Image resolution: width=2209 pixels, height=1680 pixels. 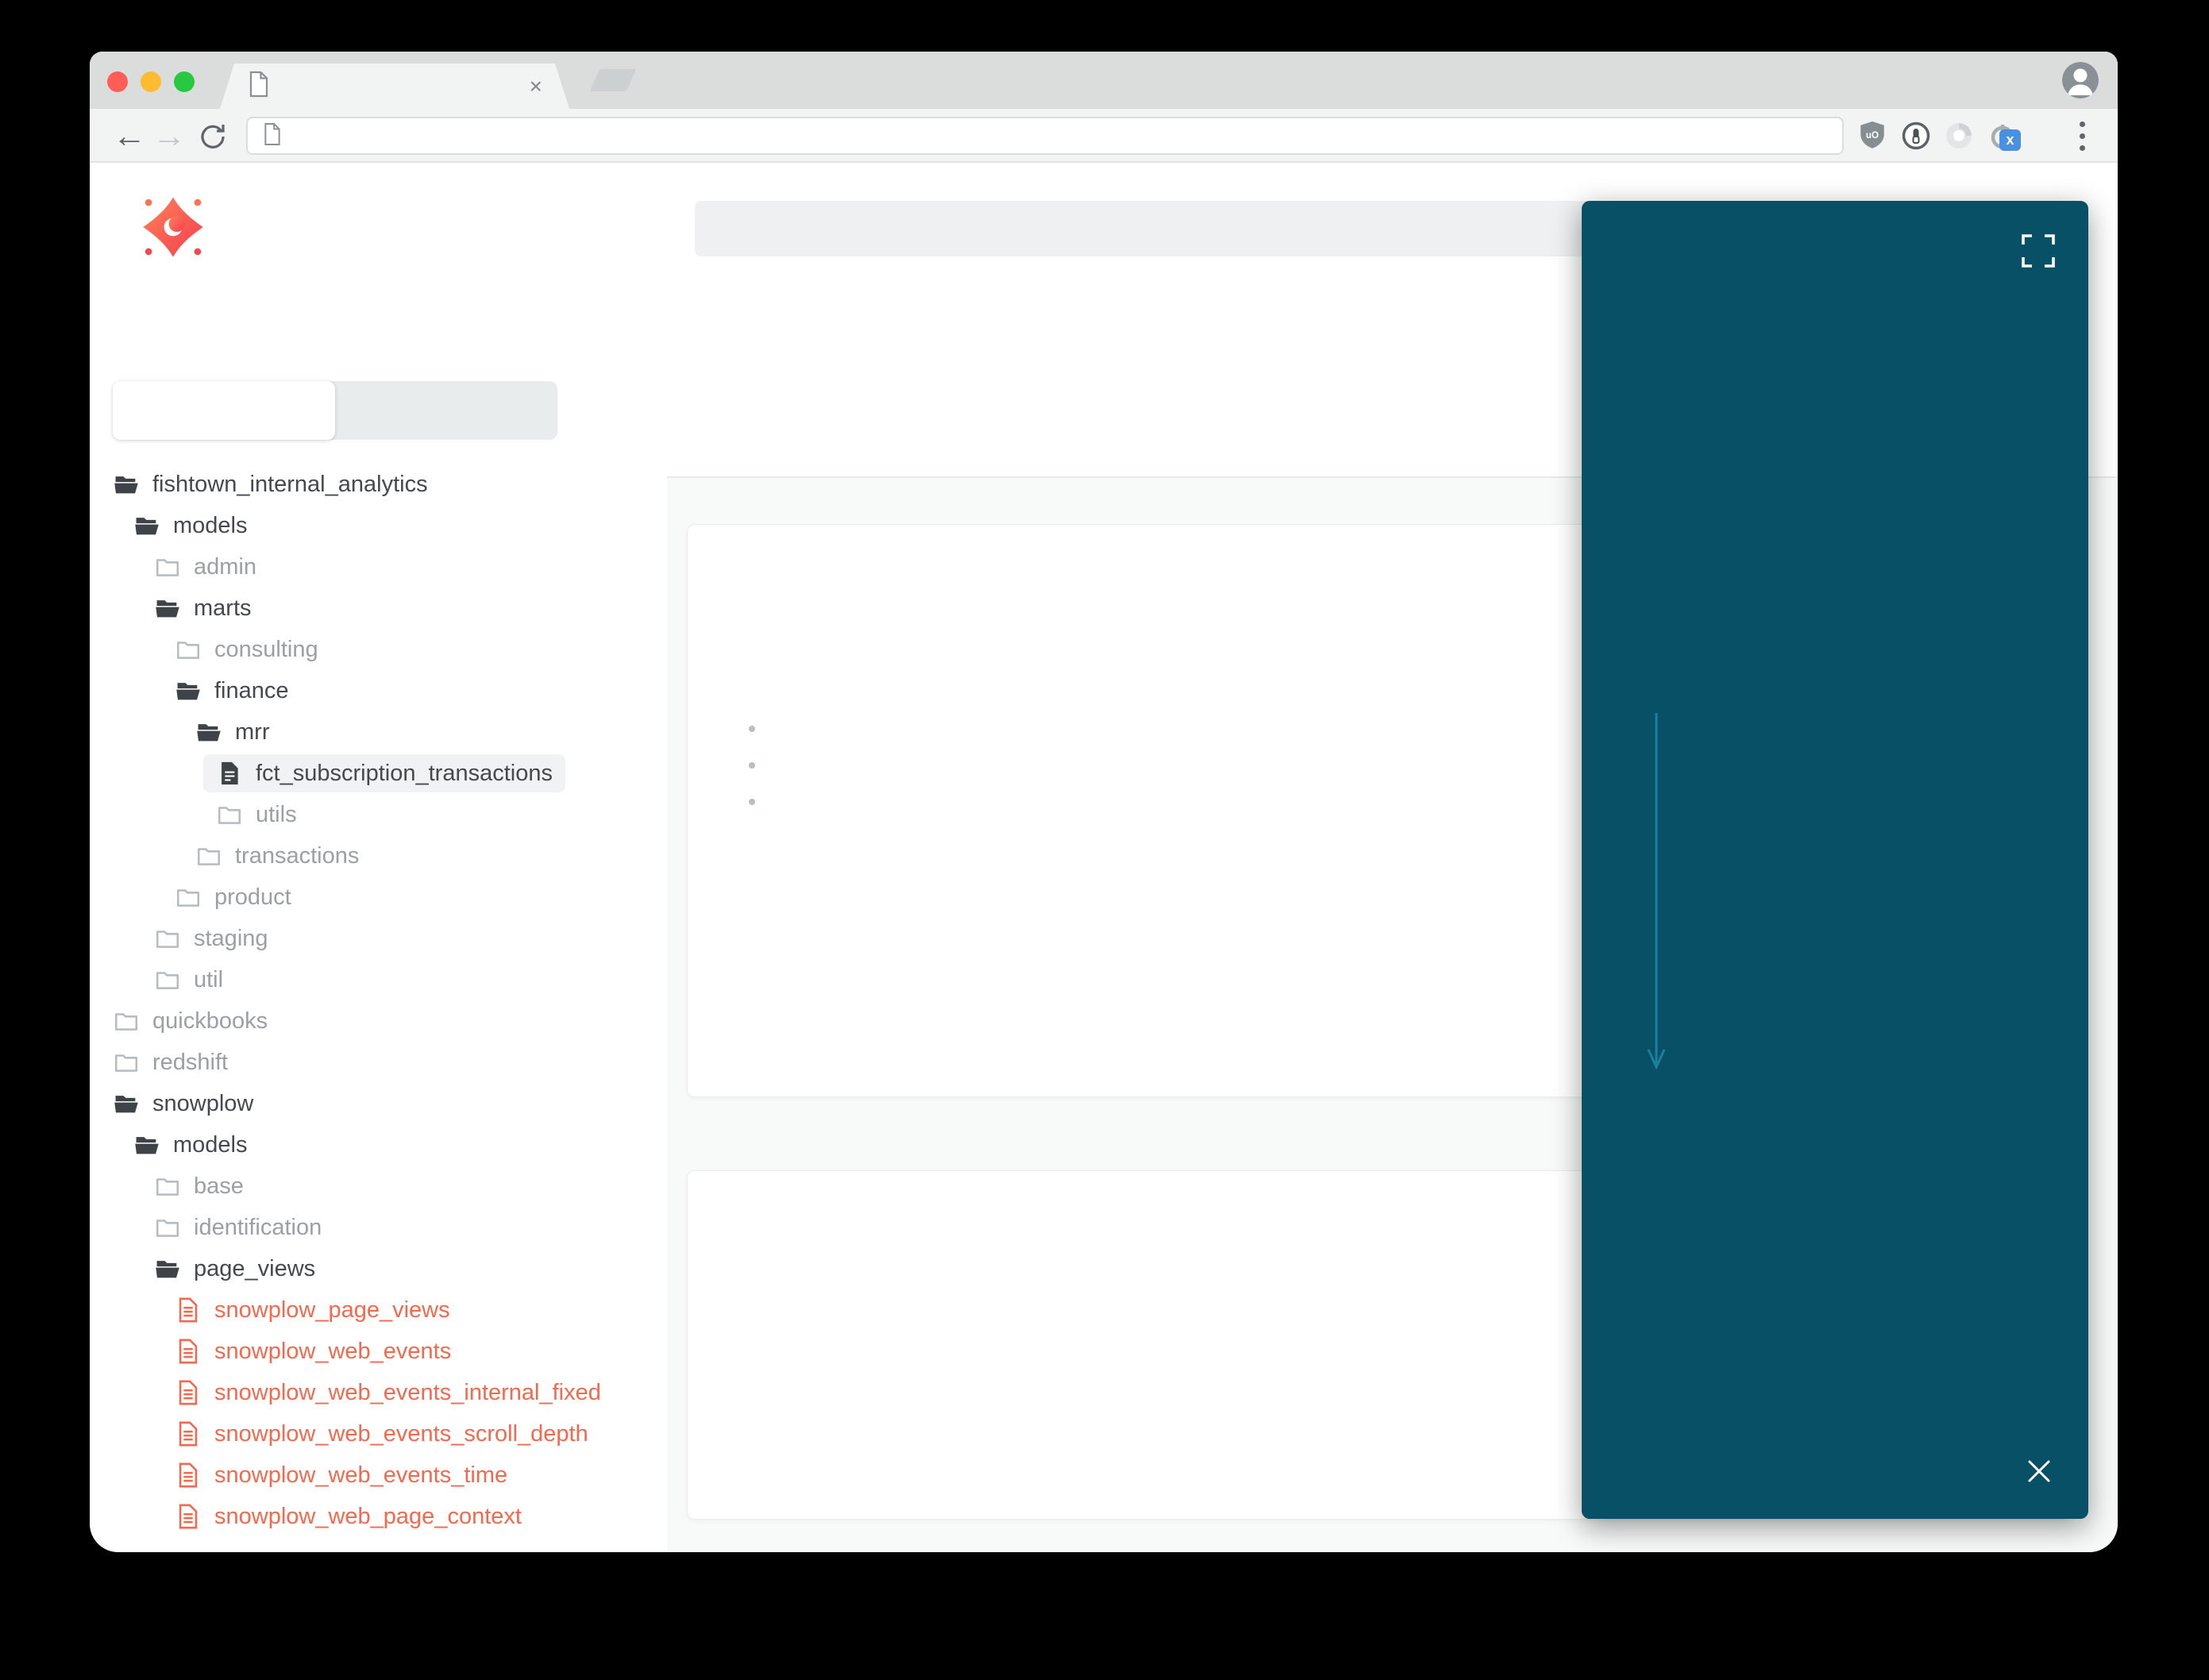 What do you see at coordinates (190, 1062) in the screenshot?
I see `tree-item-label: redshift` at bounding box center [190, 1062].